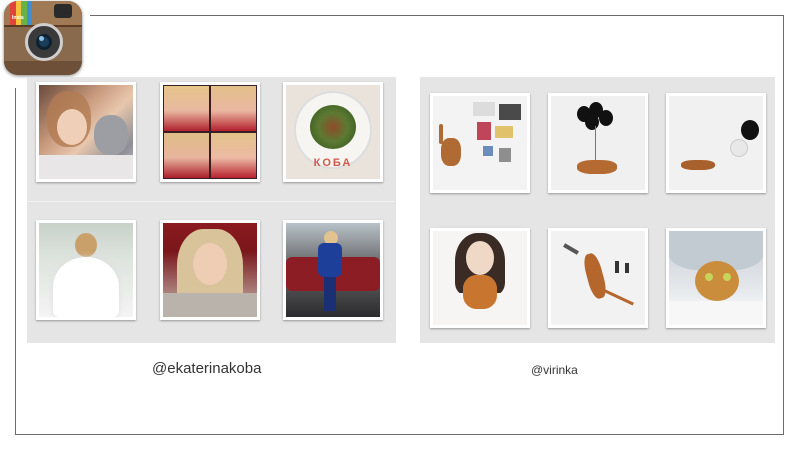  I want to click on photo-cat-with-balloon, so click(716, 143).